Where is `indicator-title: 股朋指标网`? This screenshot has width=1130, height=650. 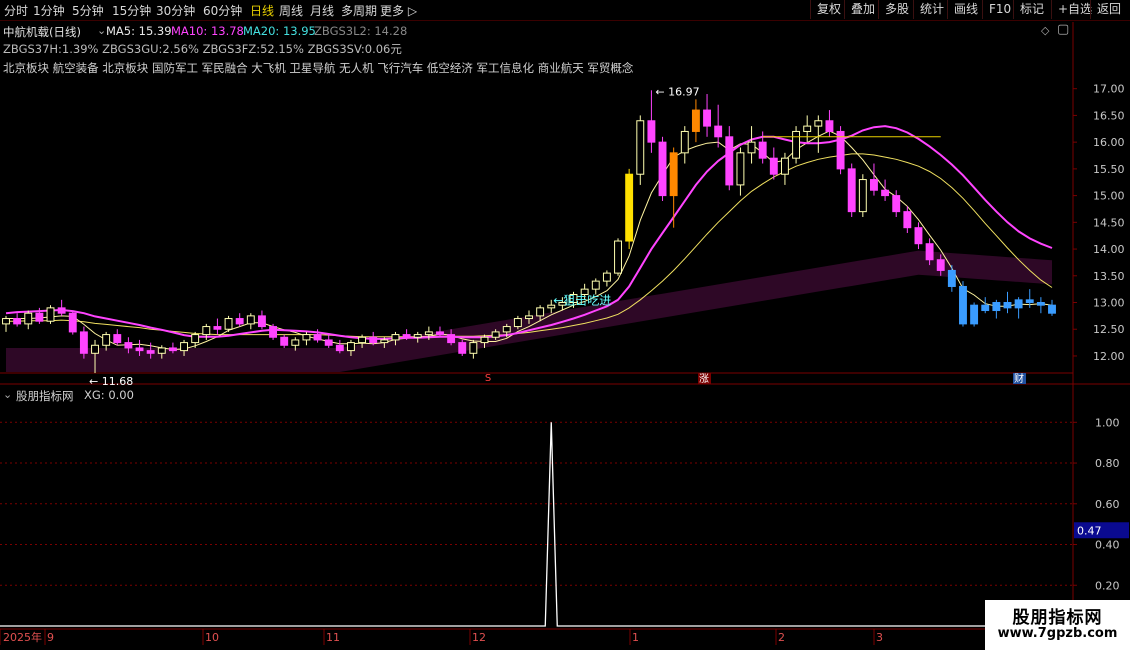 indicator-title: 股朋指标网 is located at coordinates (45, 396).